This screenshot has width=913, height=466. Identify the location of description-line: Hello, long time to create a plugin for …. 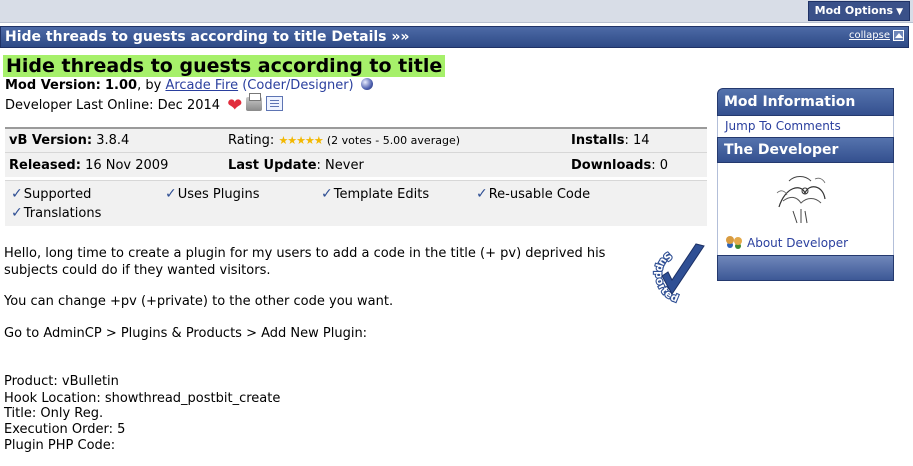
(305, 253).